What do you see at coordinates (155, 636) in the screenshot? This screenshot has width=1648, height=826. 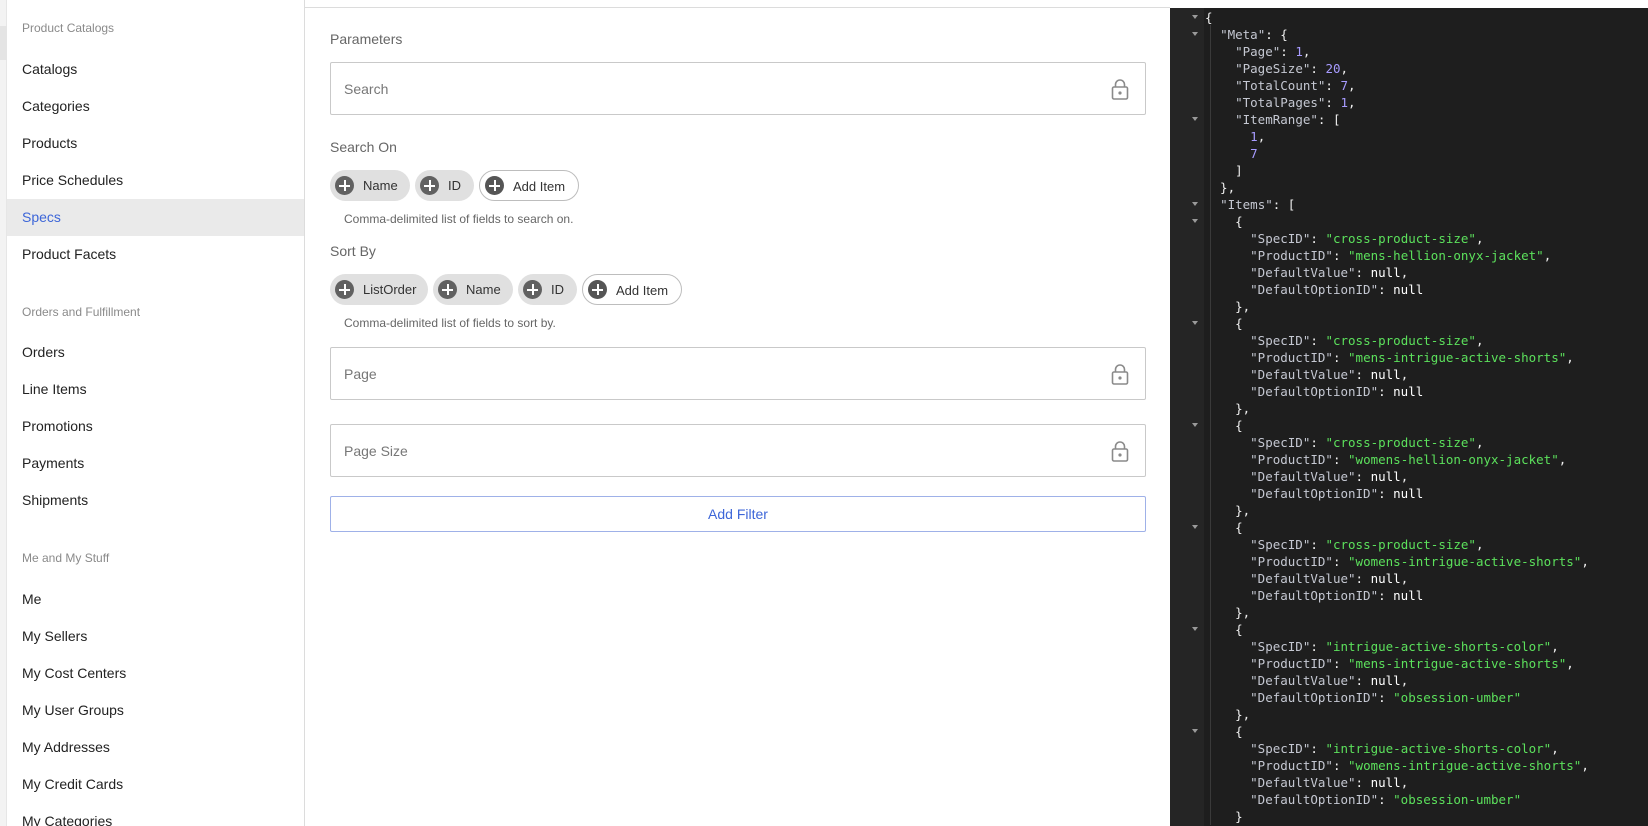 I see `sidebar-item-my-sellers: My Sellers` at bounding box center [155, 636].